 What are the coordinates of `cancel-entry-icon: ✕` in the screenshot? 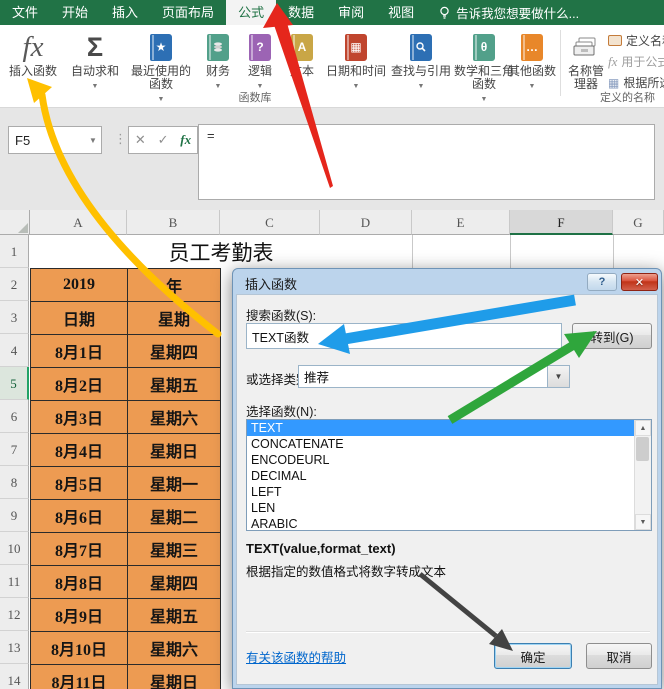 It's located at (140, 140).